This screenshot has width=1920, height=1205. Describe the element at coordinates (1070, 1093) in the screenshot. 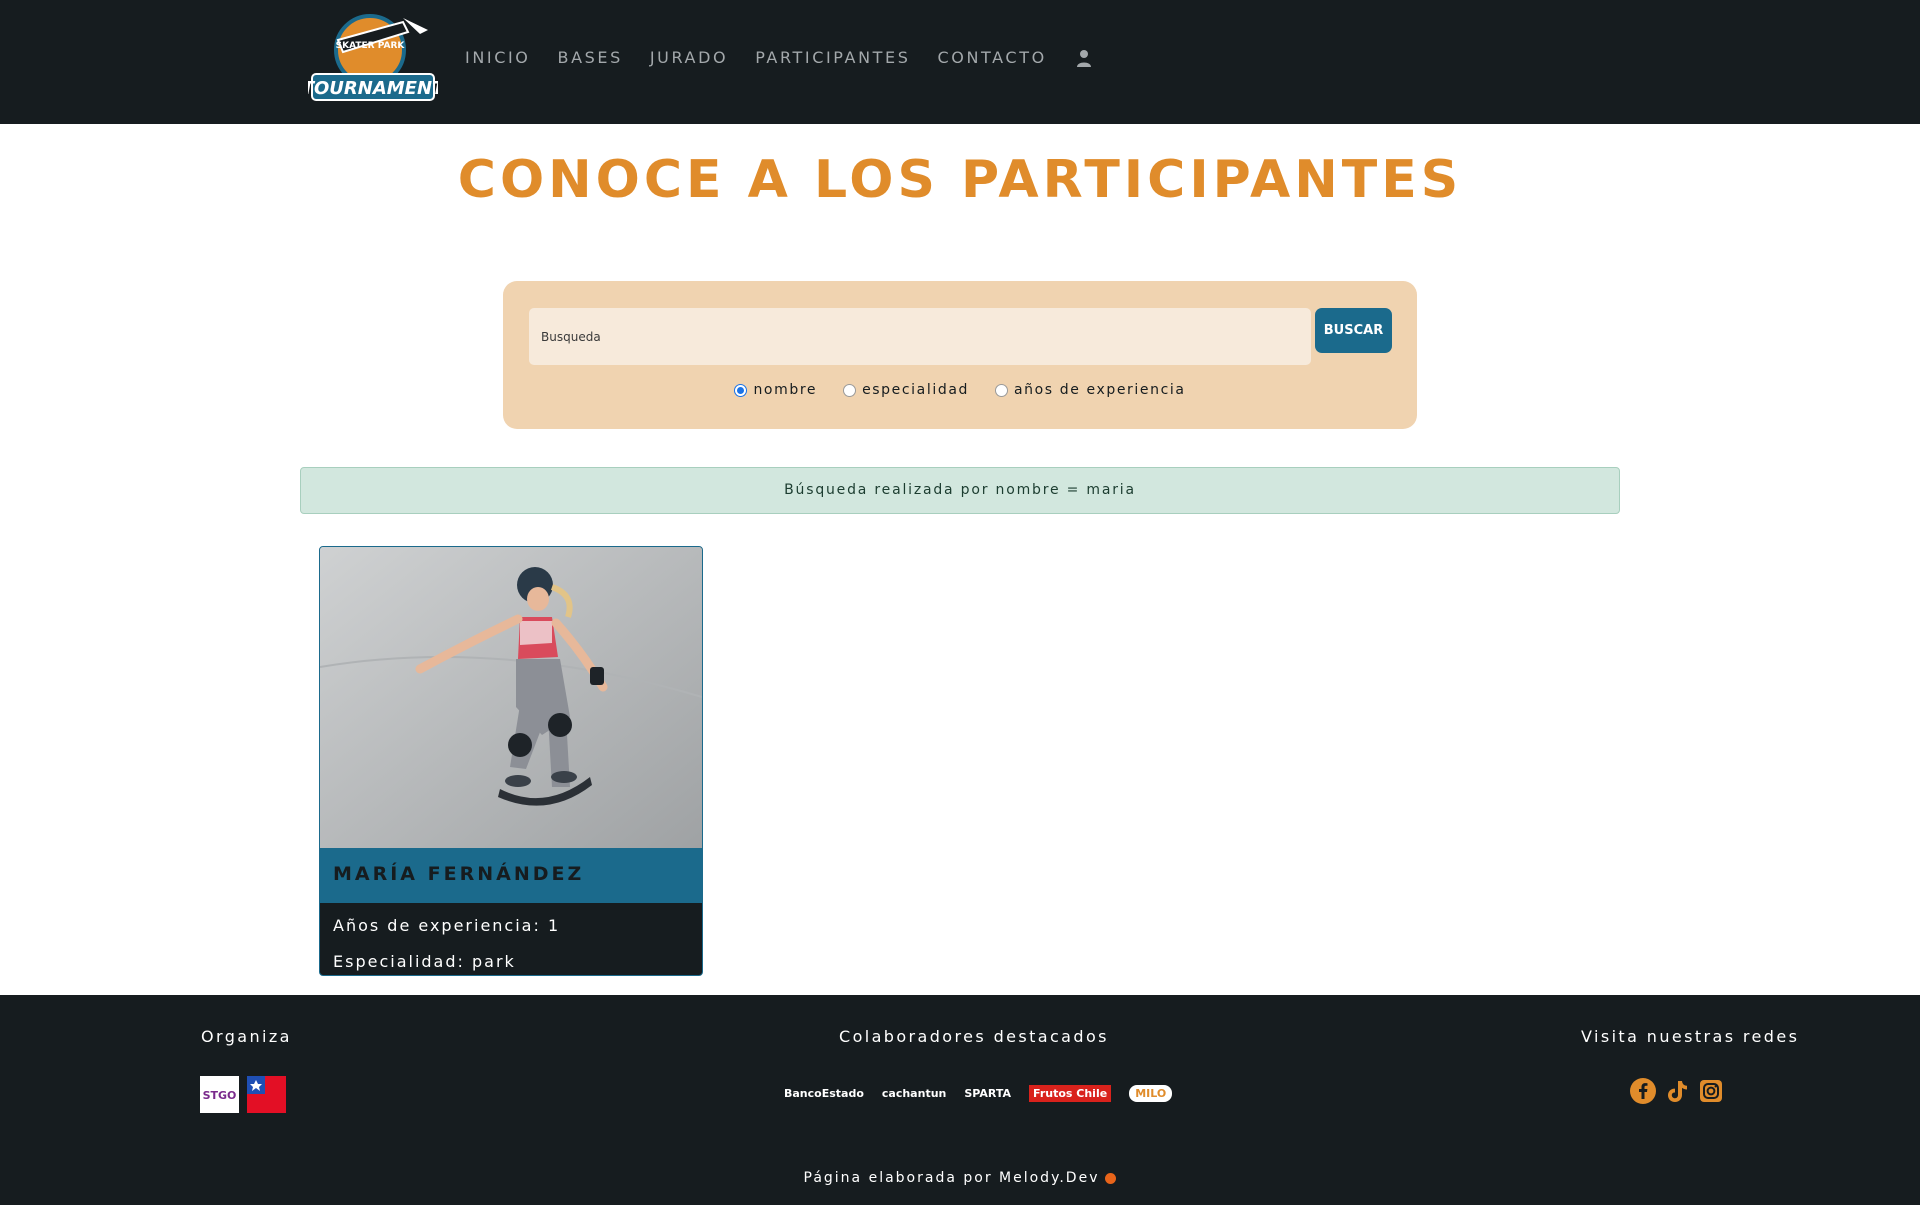

I see `frutos-chile-logo: Frutos Chile` at that location.